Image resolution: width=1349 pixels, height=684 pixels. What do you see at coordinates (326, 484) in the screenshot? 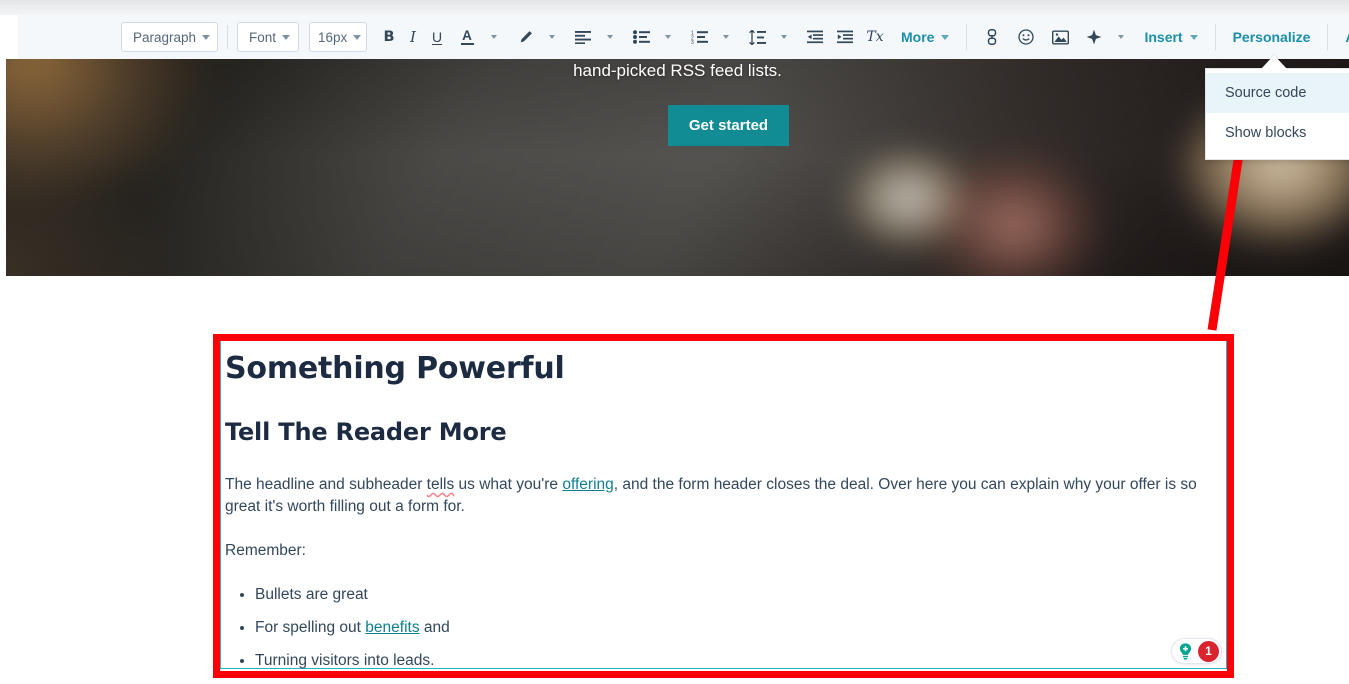
I see `paragraph-part-1: The headline and subheader` at bounding box center [326, 484].